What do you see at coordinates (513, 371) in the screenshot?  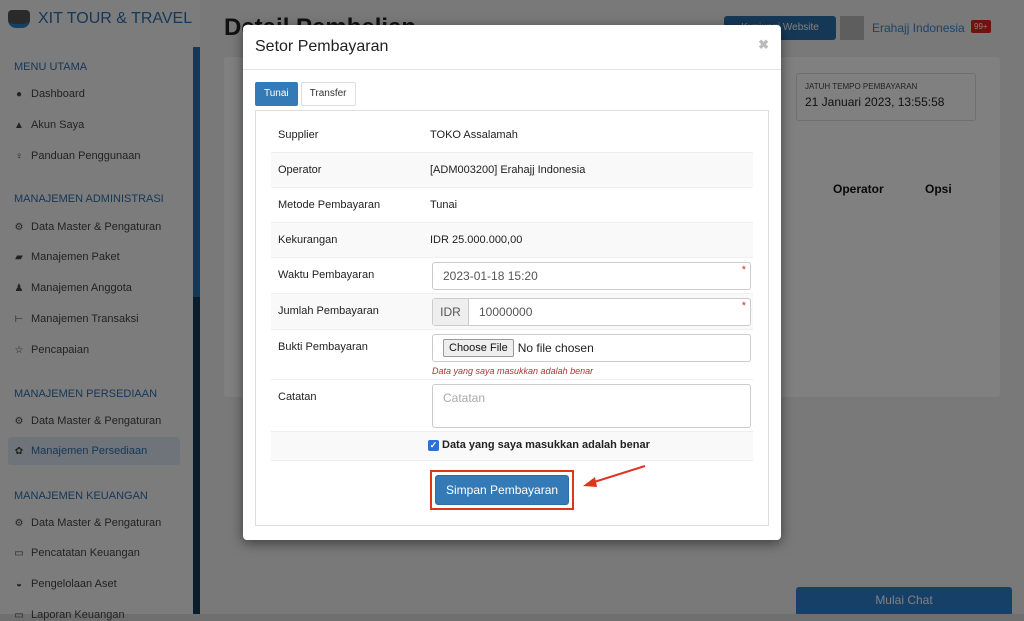 I see `bukti-hint: Data yang saya masukkan adalah benar` at bounding box center [513, 371].